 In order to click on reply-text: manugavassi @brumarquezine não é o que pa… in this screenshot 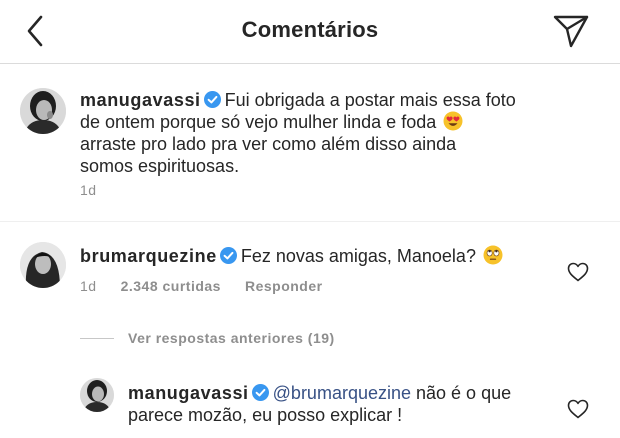, I will do `click(348, 404)`.